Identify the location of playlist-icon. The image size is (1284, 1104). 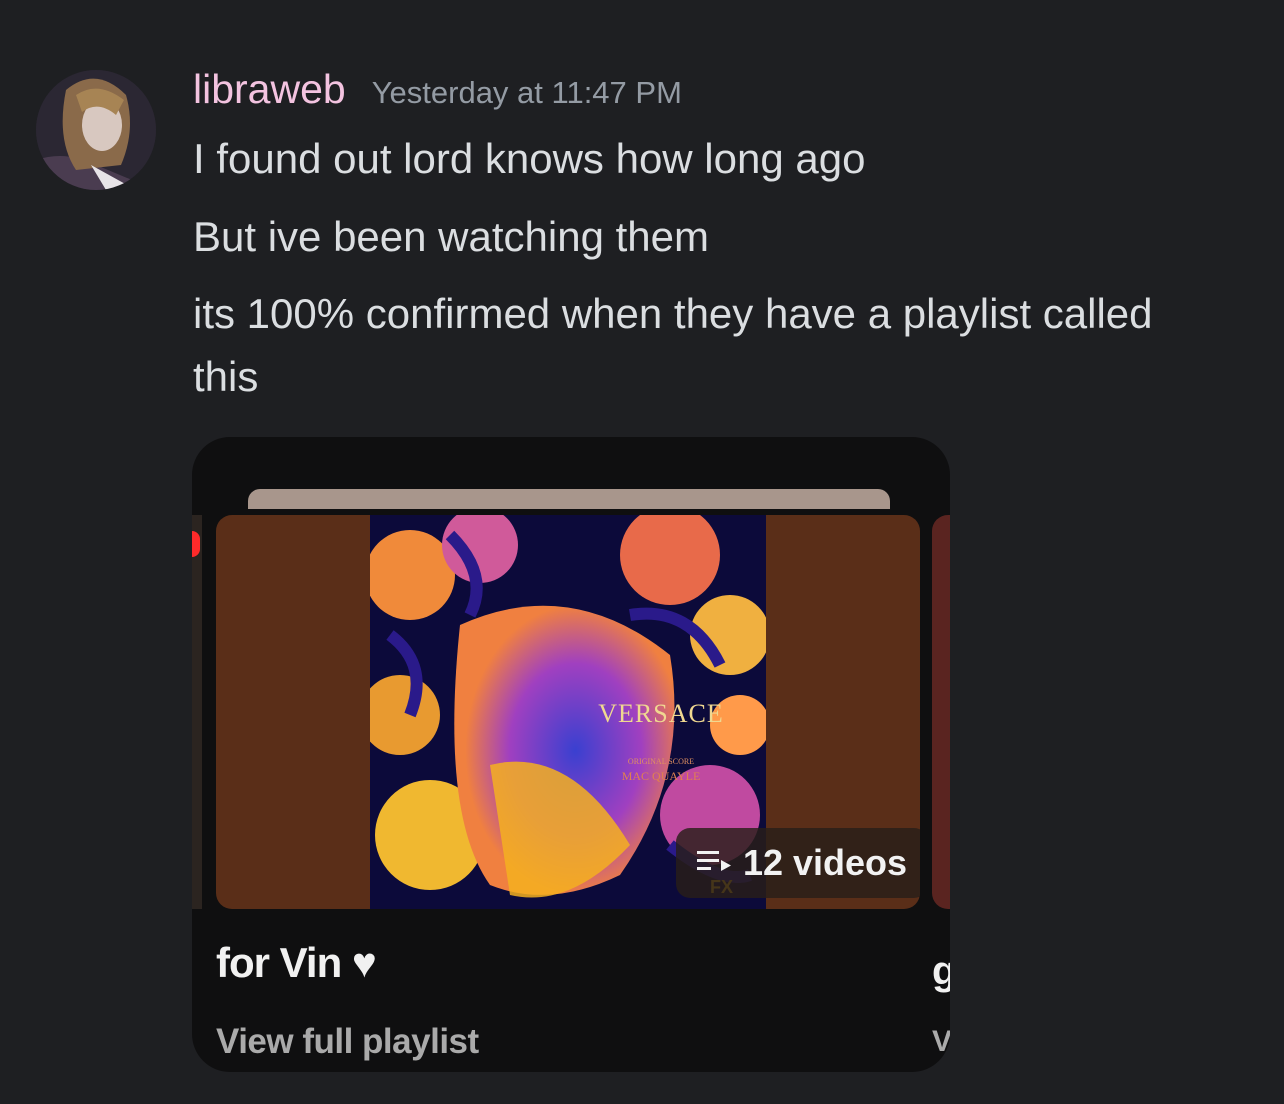
(713, 863).